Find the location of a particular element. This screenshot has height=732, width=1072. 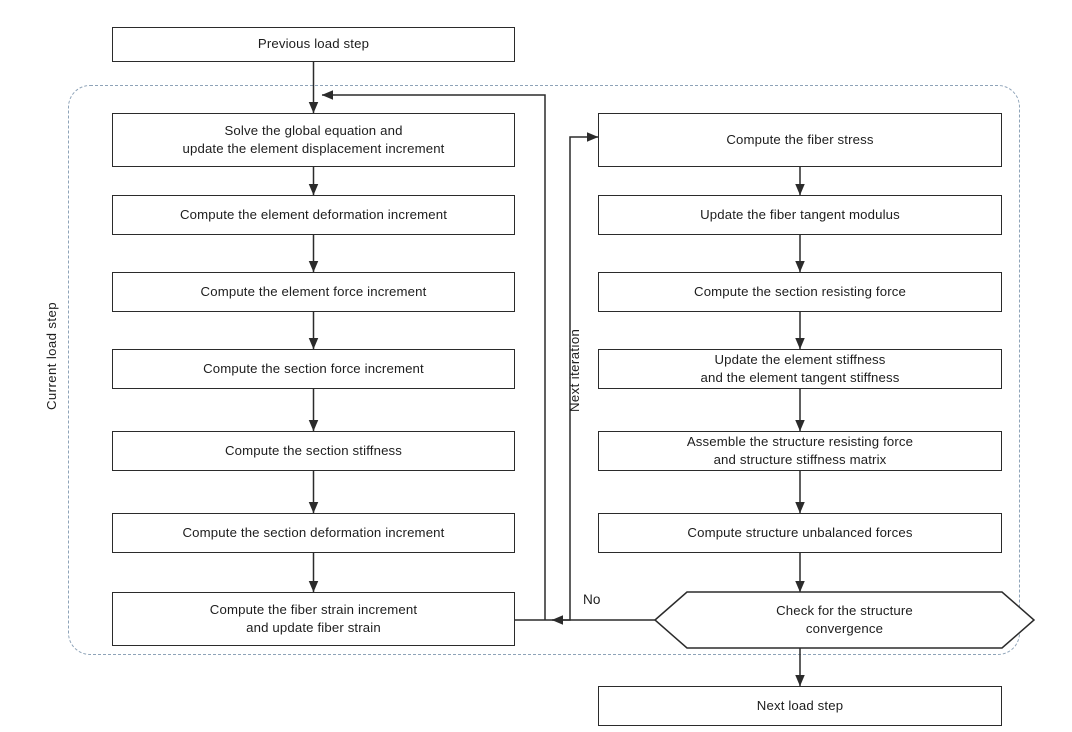

node-section-stiffness: Compute the section stiffness is located at coordinates (313, 451).